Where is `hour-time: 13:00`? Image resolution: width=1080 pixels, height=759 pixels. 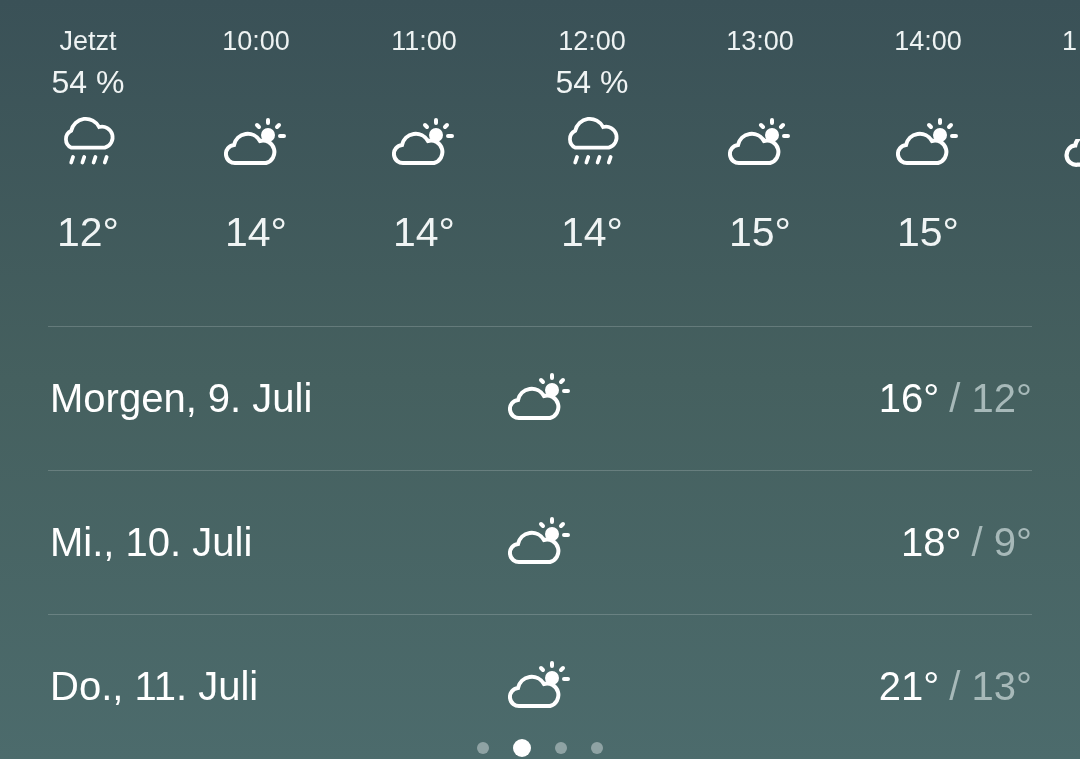 hour-time: 13:00 is located at coordinates (760, 41).